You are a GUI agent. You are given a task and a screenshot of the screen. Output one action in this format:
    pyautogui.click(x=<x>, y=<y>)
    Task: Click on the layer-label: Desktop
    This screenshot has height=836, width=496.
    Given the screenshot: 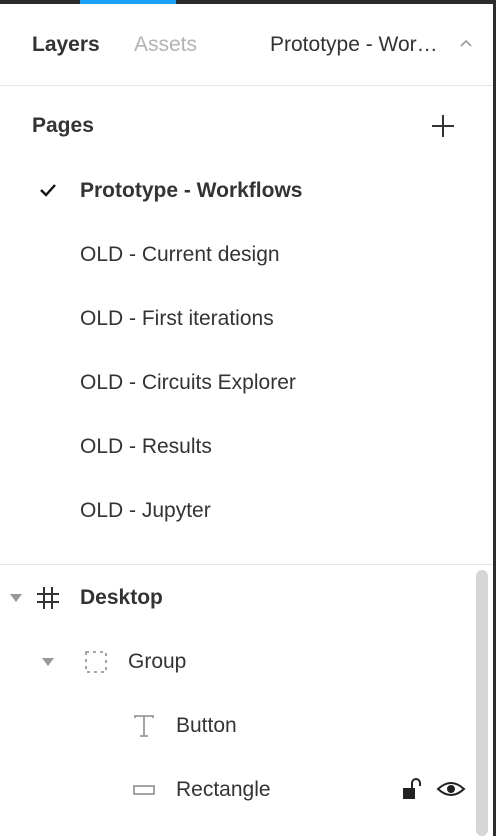 What is the action you would take?
    pyautogui.click(x=121, y=597)
    